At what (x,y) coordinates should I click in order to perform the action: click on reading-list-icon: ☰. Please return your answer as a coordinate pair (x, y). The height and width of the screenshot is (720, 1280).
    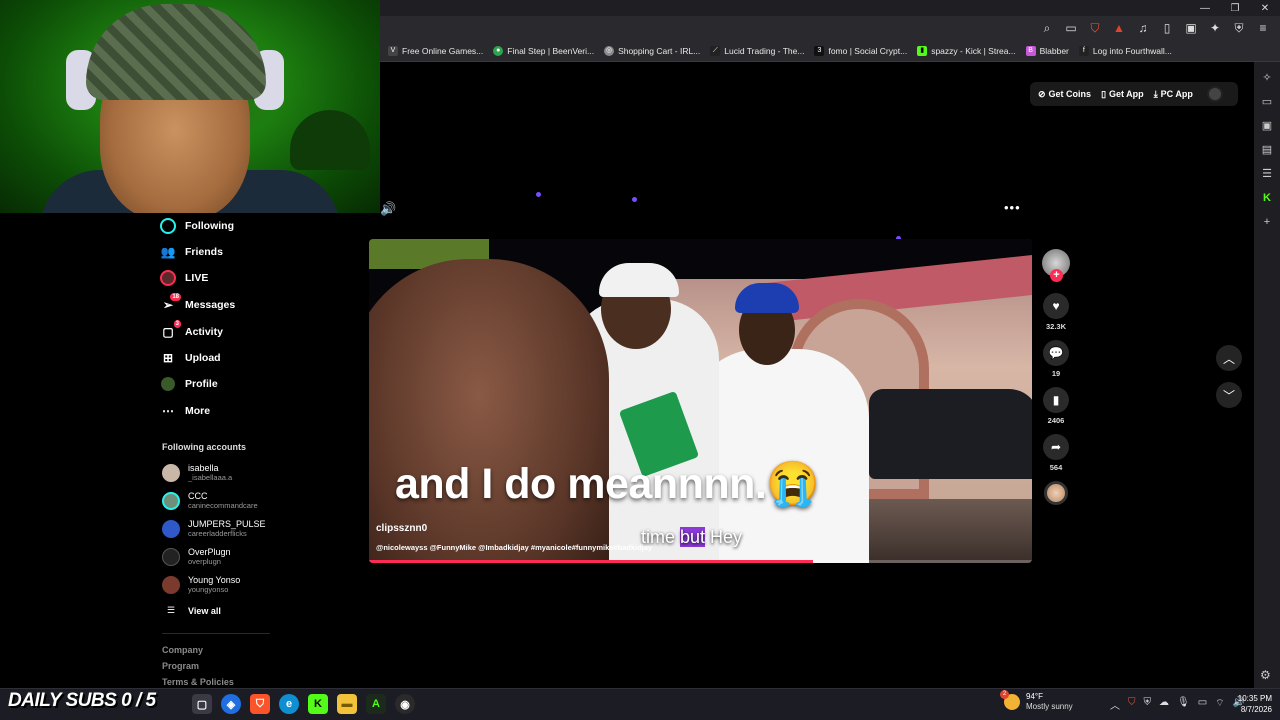
    Looking at the image, I should click on (1267, 173).